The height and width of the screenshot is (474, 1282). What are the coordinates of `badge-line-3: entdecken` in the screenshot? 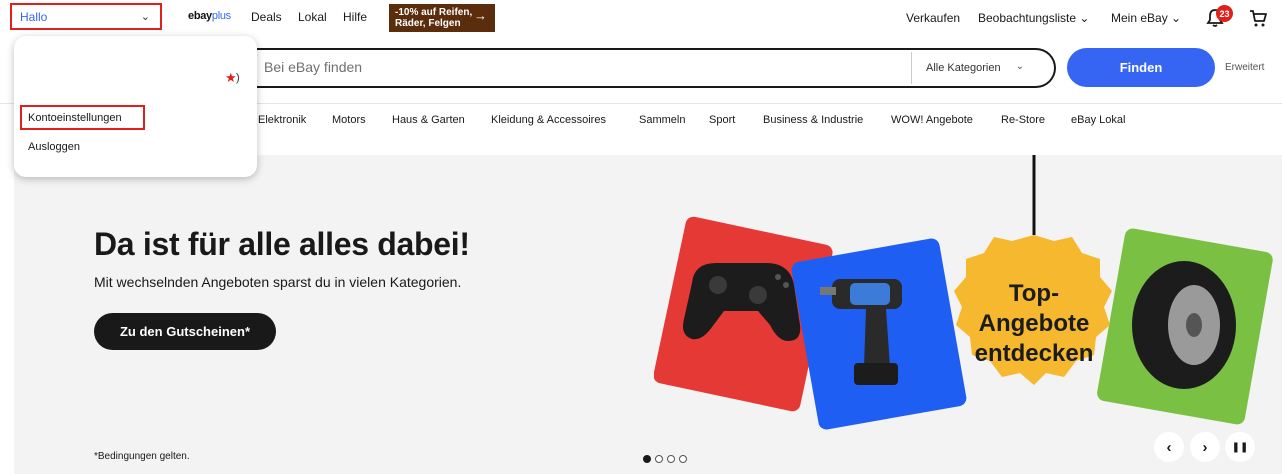 It's located at (1034, 353).